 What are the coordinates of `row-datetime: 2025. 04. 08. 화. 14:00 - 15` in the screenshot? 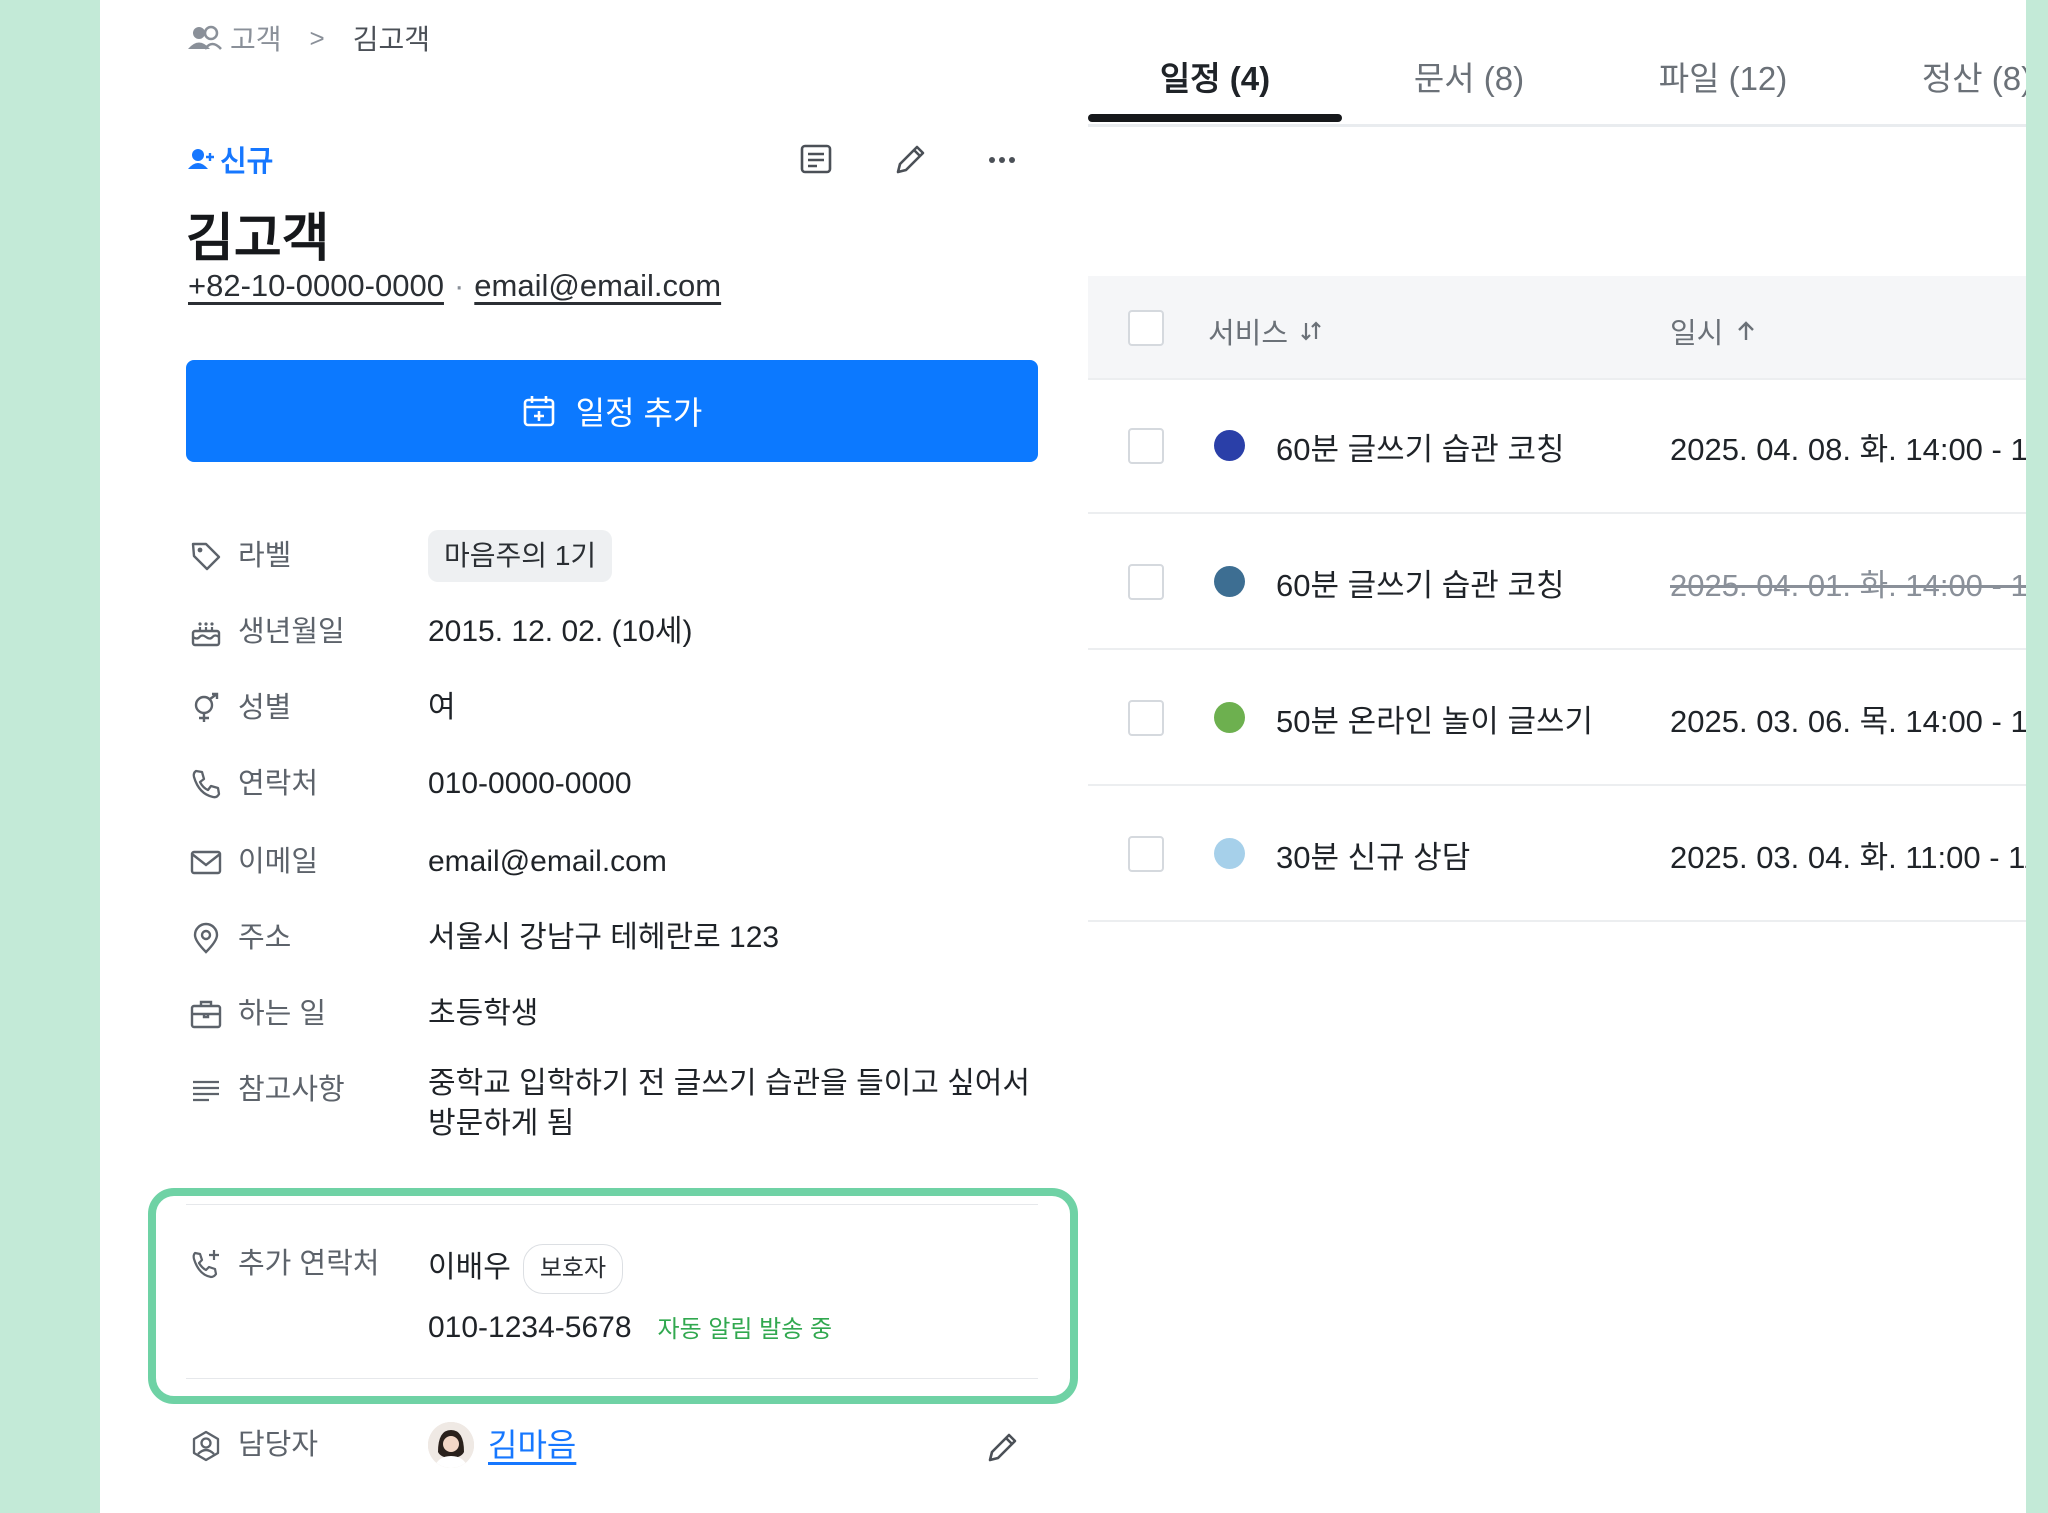 It's located at (1857, 449).